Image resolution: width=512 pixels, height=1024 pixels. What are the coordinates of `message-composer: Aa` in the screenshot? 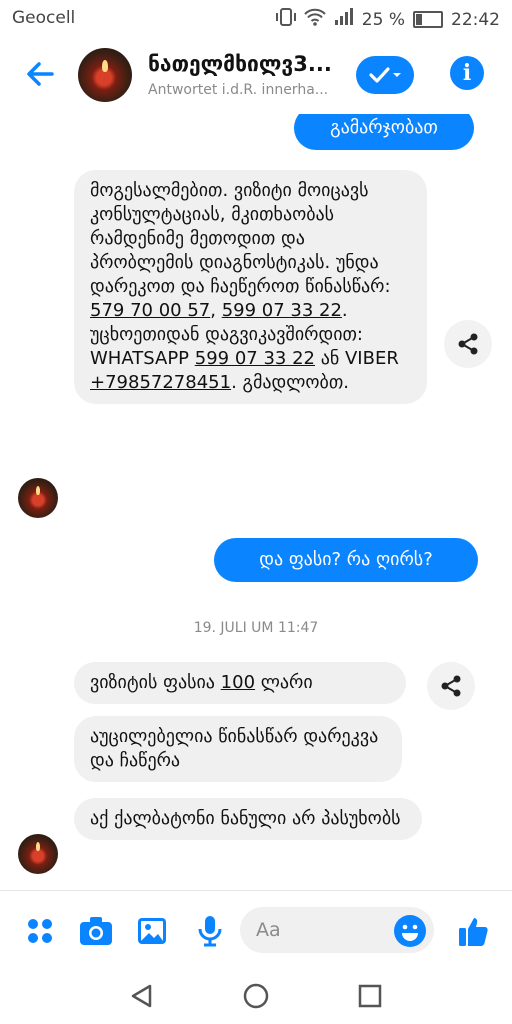 It's located at (256, 930).